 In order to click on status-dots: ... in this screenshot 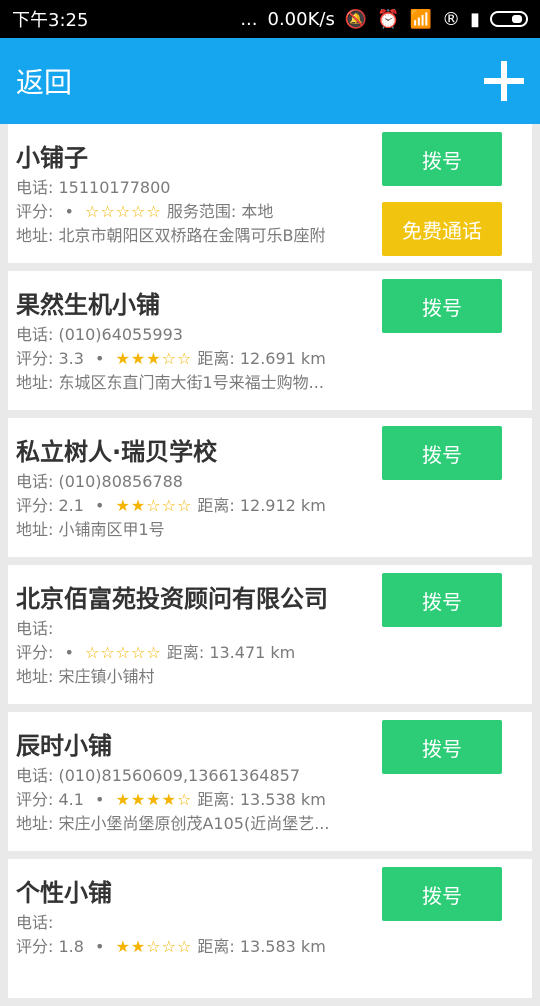, I will do `click(249, 19)`.